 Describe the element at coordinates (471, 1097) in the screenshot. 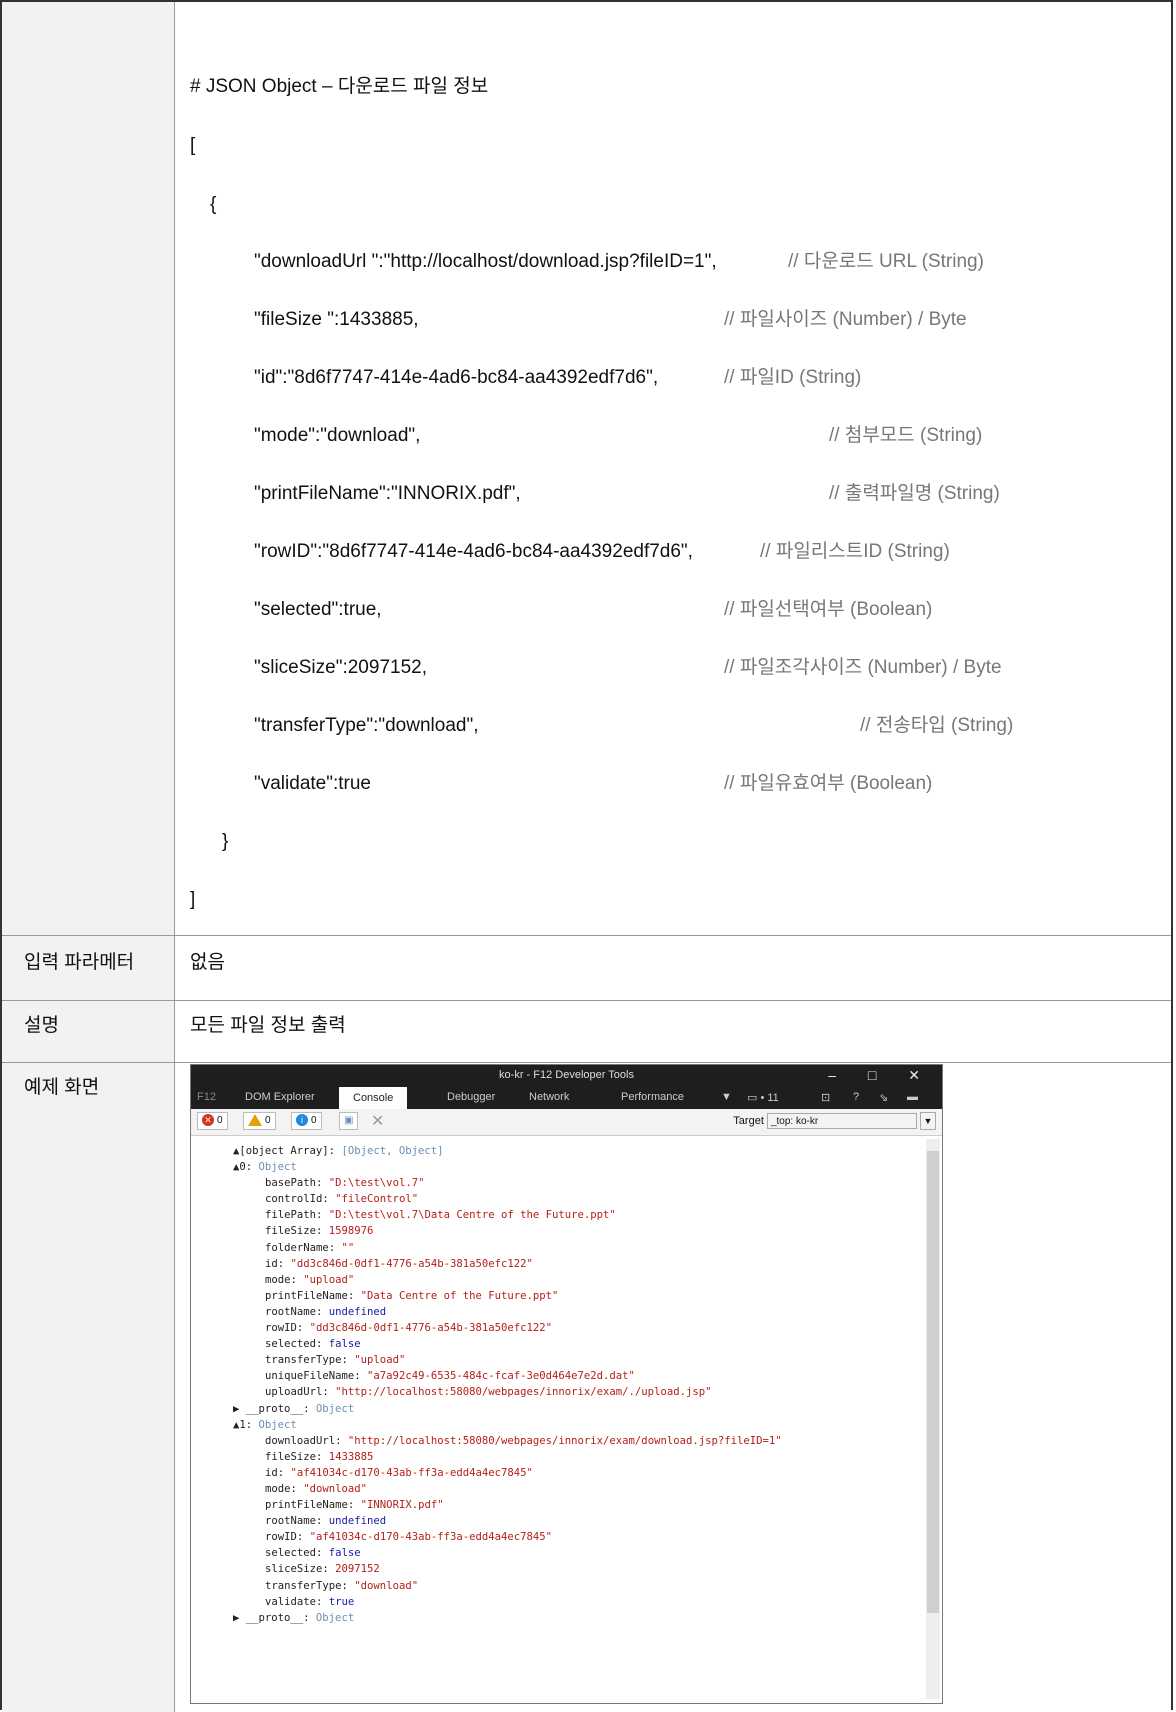

I see `tab-debugger: Debugger` at that location.